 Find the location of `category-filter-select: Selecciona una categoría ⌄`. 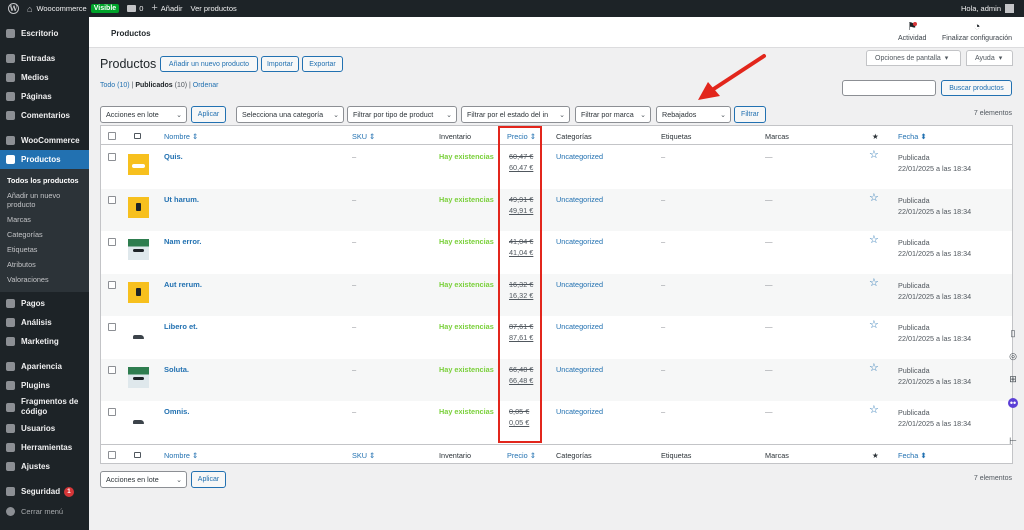

category-filter-select: Selecciona una categoría ⌄ is located at coordinates (290, 114).